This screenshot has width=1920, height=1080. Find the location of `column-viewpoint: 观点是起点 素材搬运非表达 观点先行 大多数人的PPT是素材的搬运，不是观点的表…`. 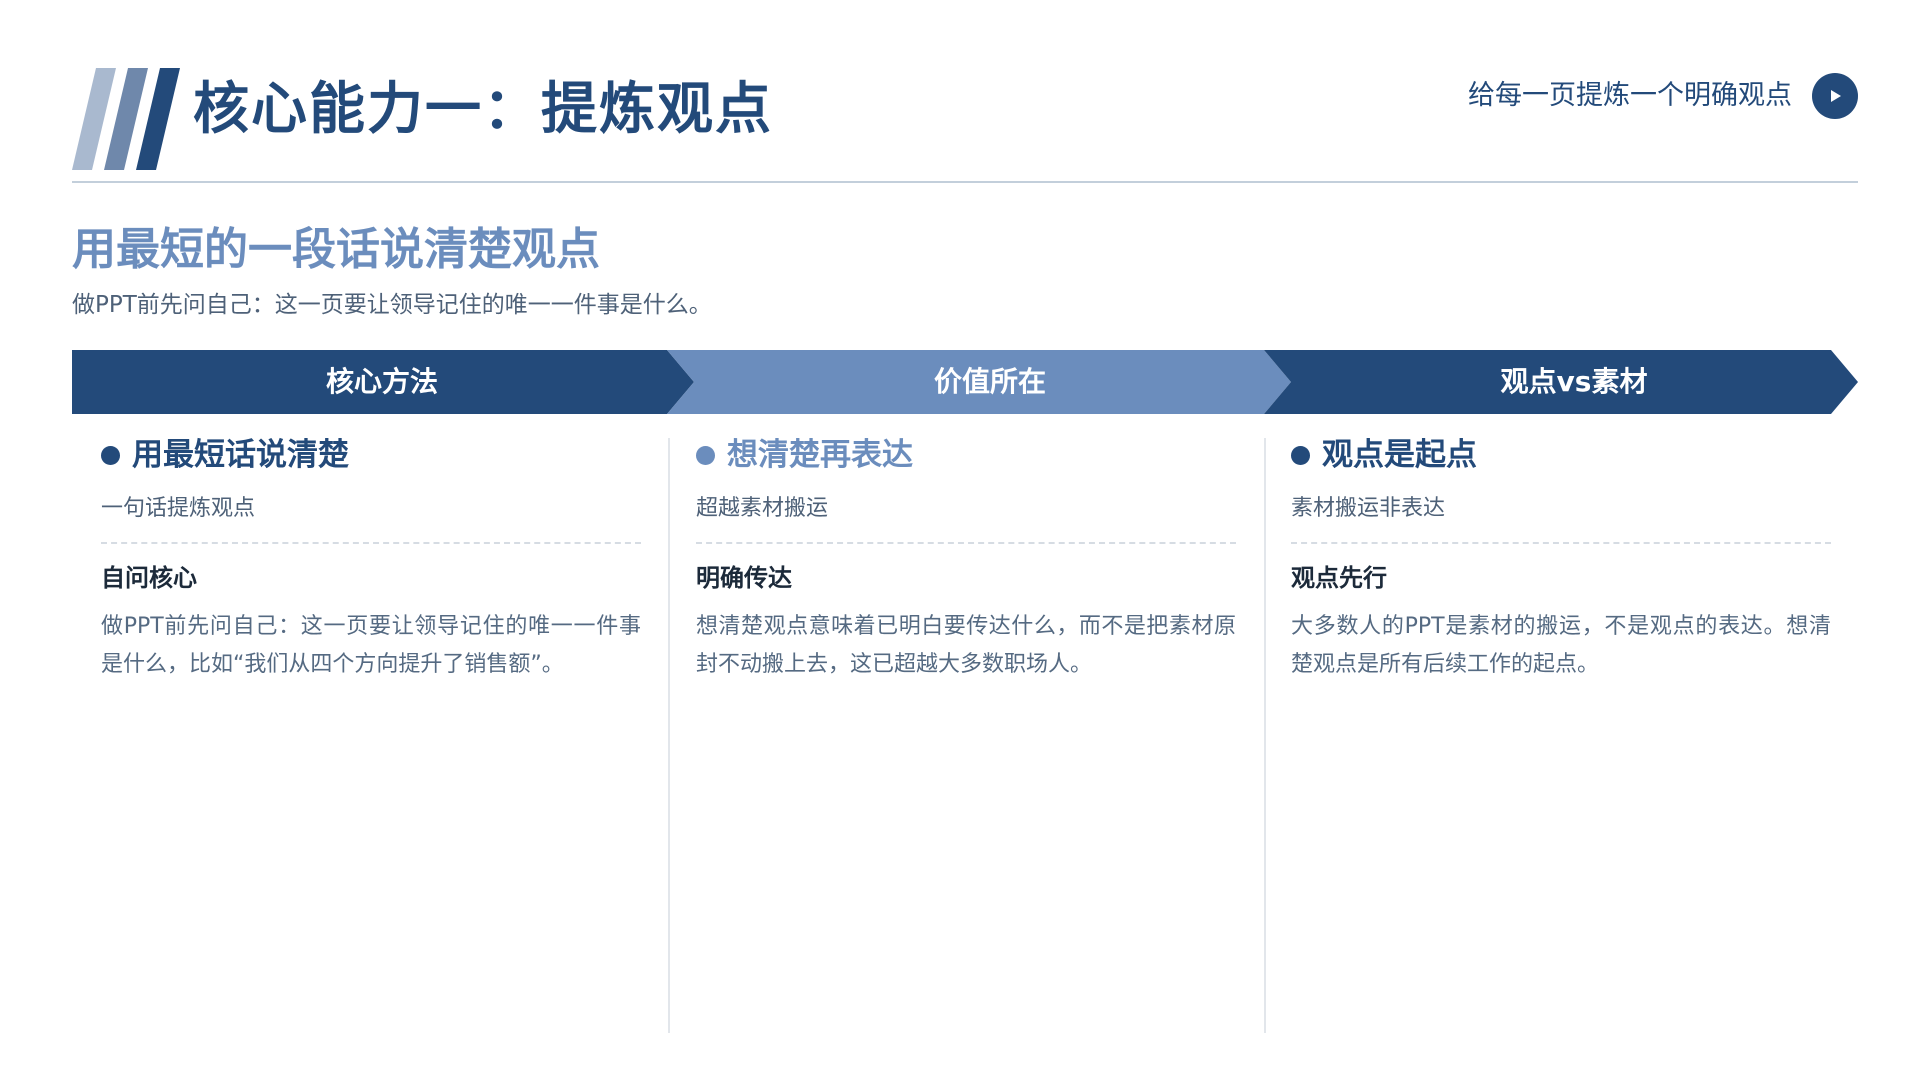

column-viewpoint: 观点是起点 素材搬运非表达 观点先行 大多数人的PPT是素材的搬运，不是观点的表… is located at coordinates (1561, 558).